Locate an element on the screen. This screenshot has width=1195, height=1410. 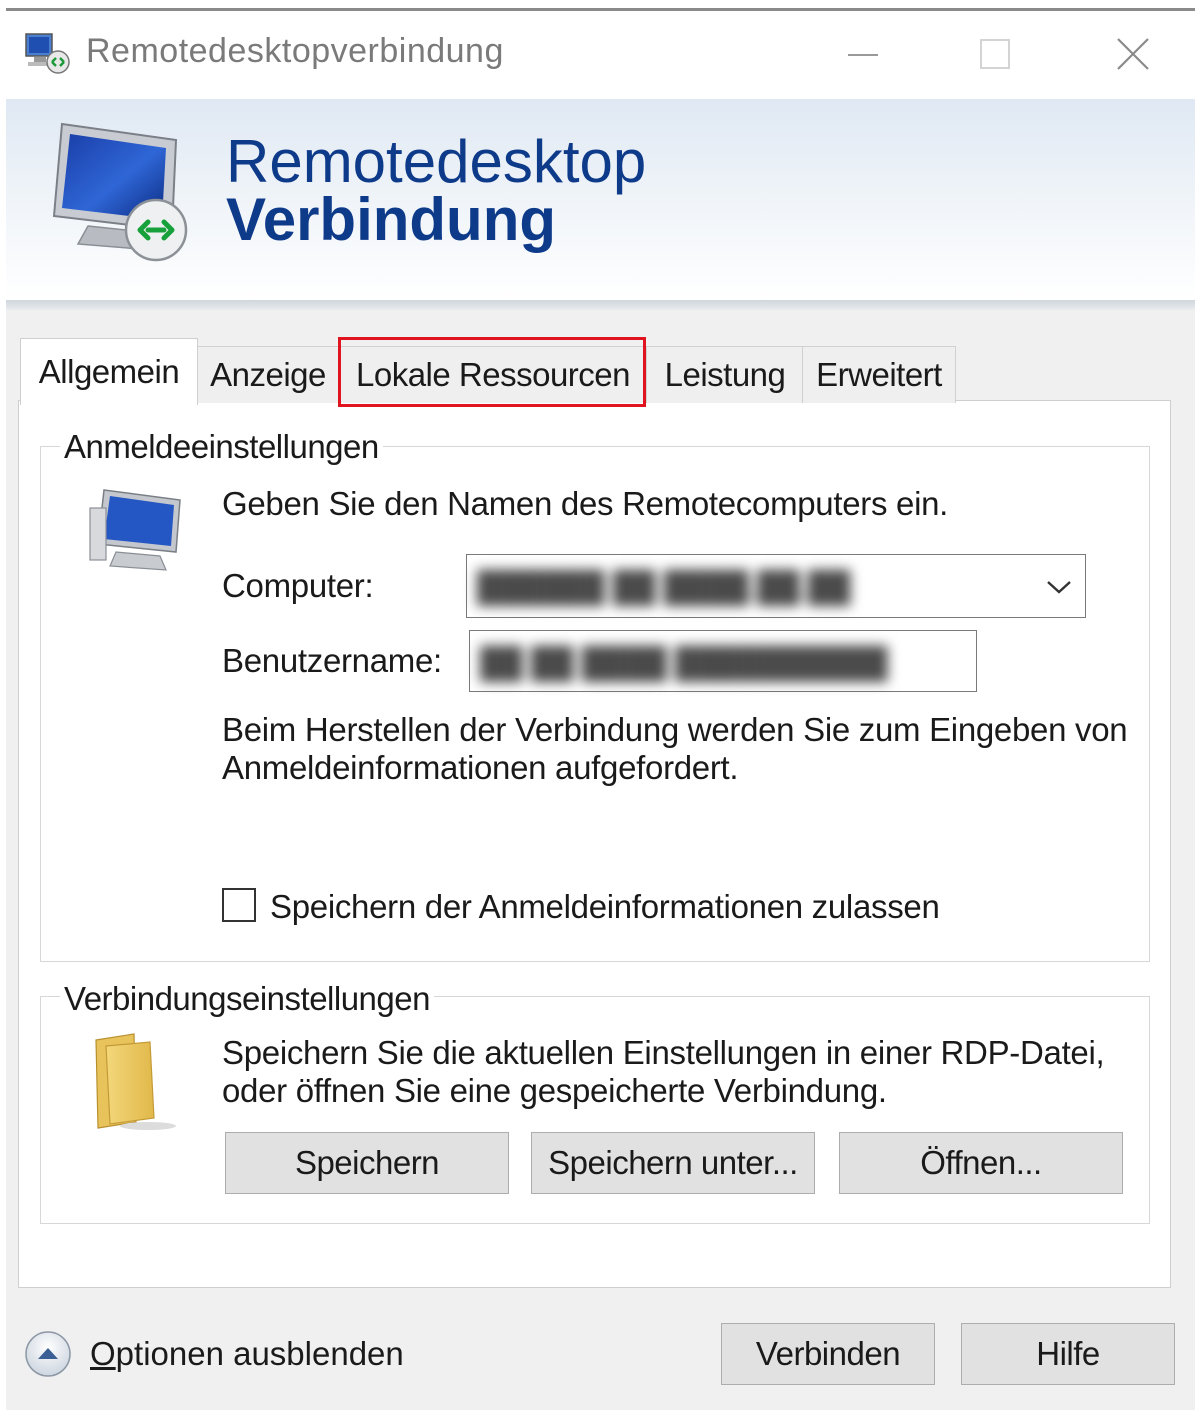
minimize-icon is located at coordinates (863, 55).